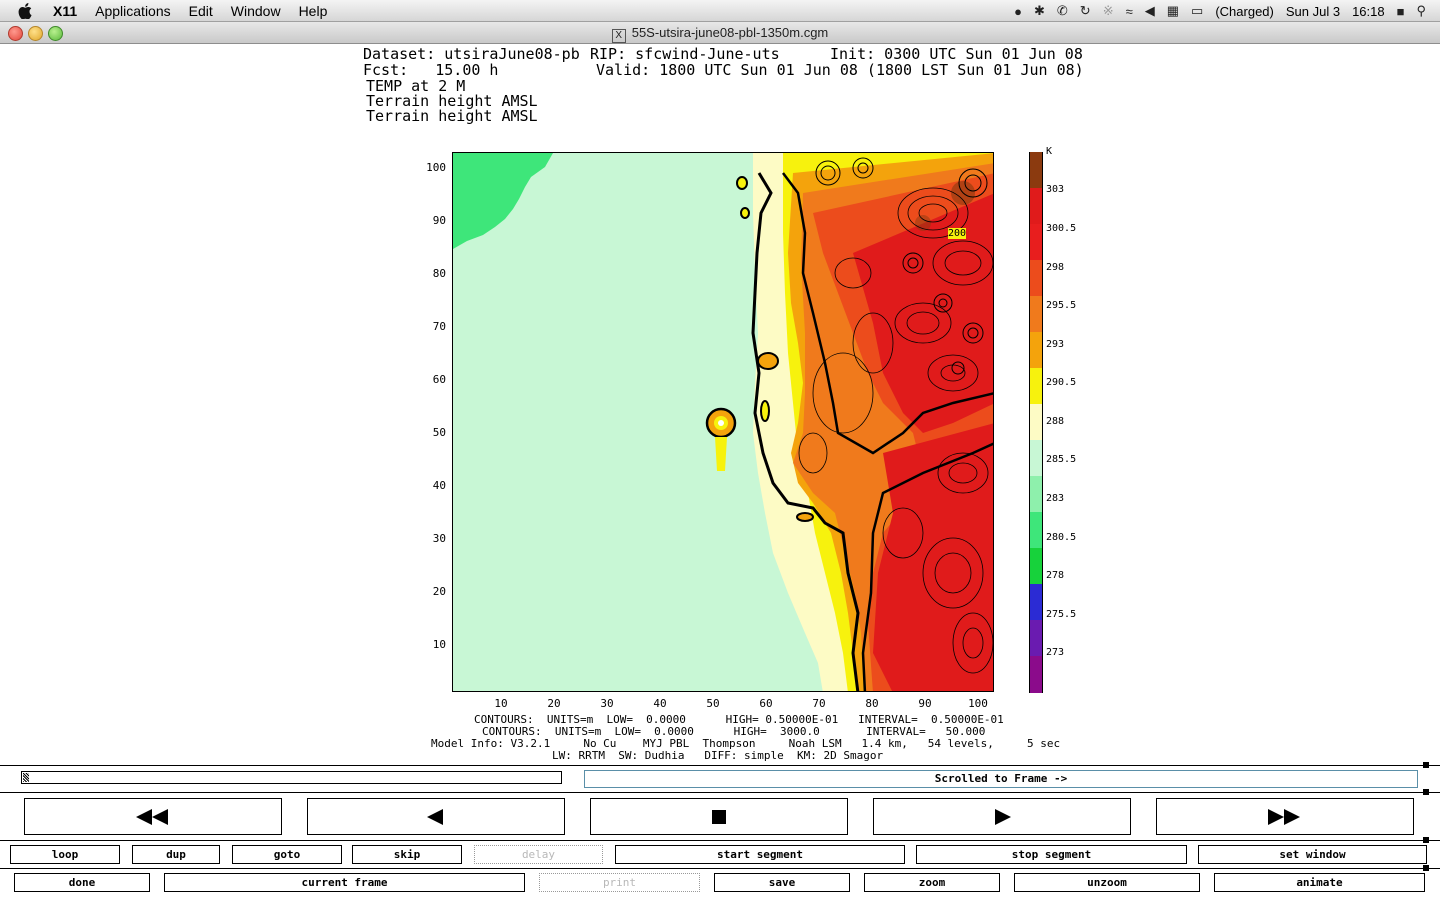 This screenshot has width=1440, height=900. Describe the element at coordinates (439, 485) in the screenshot. I see `y-tick: 40` at that location.